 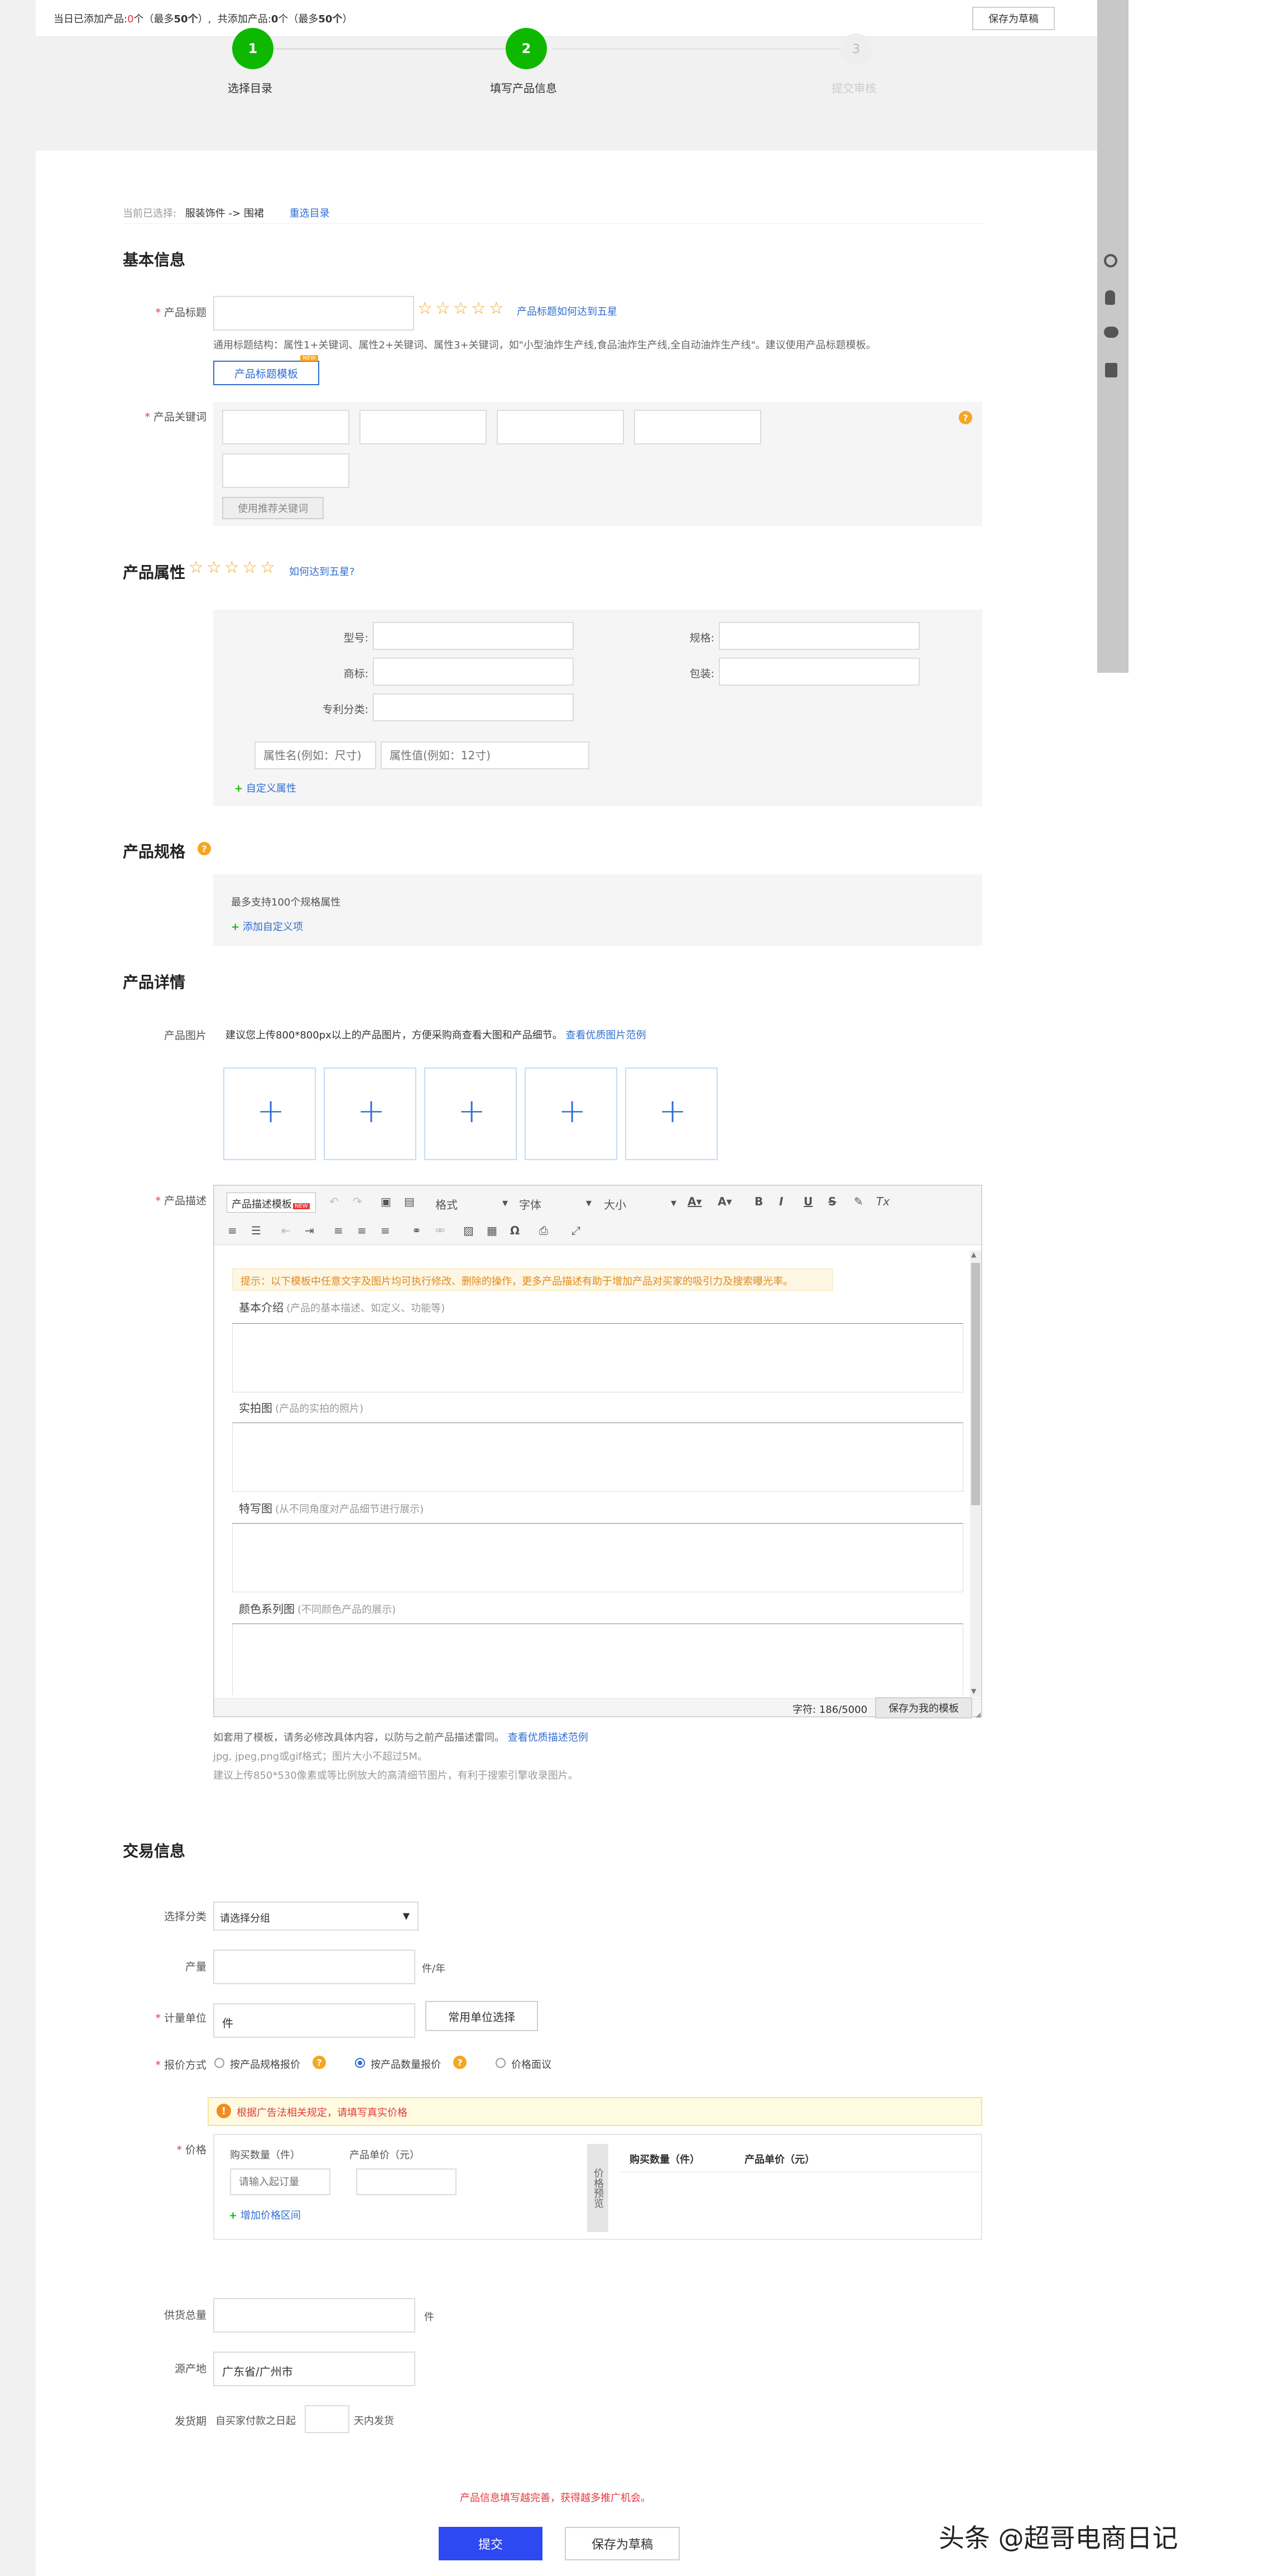 What do you see at coordinates (975, 1384) in the screenshot?
I see `editor-scrollbar-thumb` at bounding box center [975, 1384].